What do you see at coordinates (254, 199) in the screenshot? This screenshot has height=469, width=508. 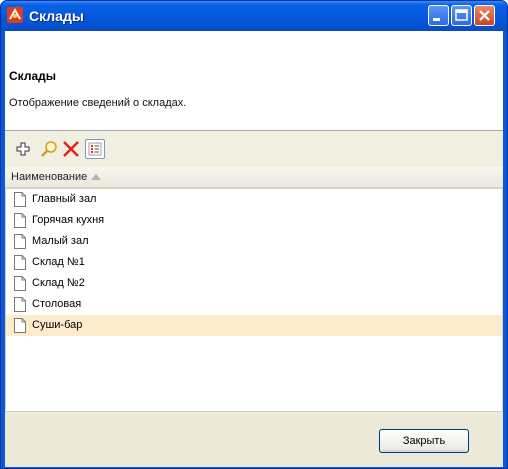 I see `list-item: Главный зал` at bounding box center [254, 199].